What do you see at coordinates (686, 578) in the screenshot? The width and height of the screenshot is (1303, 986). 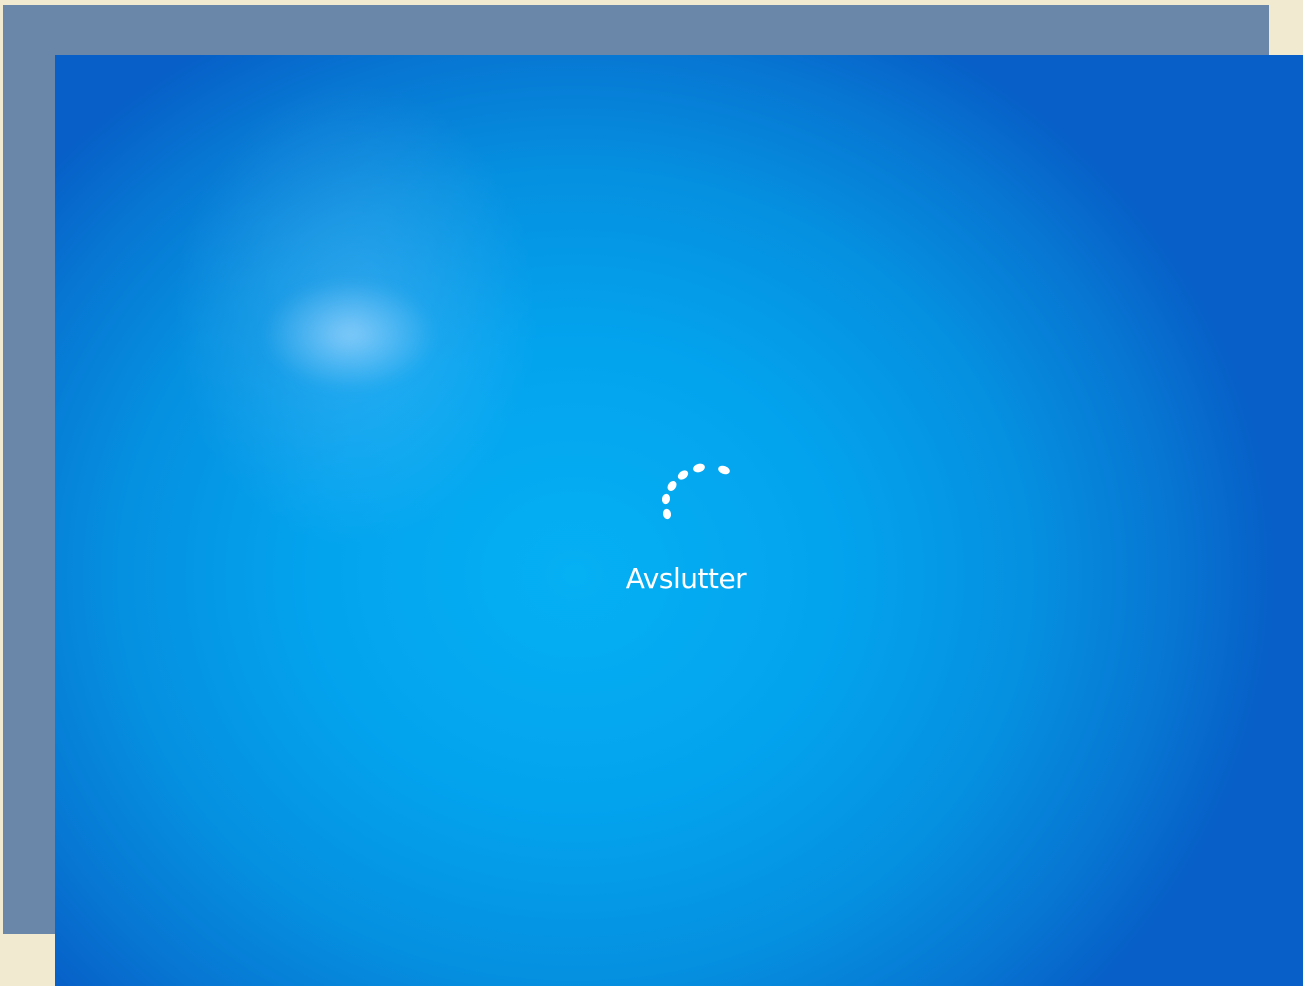 I see `status-text: Avslutter` at bounding box center [686, 578].